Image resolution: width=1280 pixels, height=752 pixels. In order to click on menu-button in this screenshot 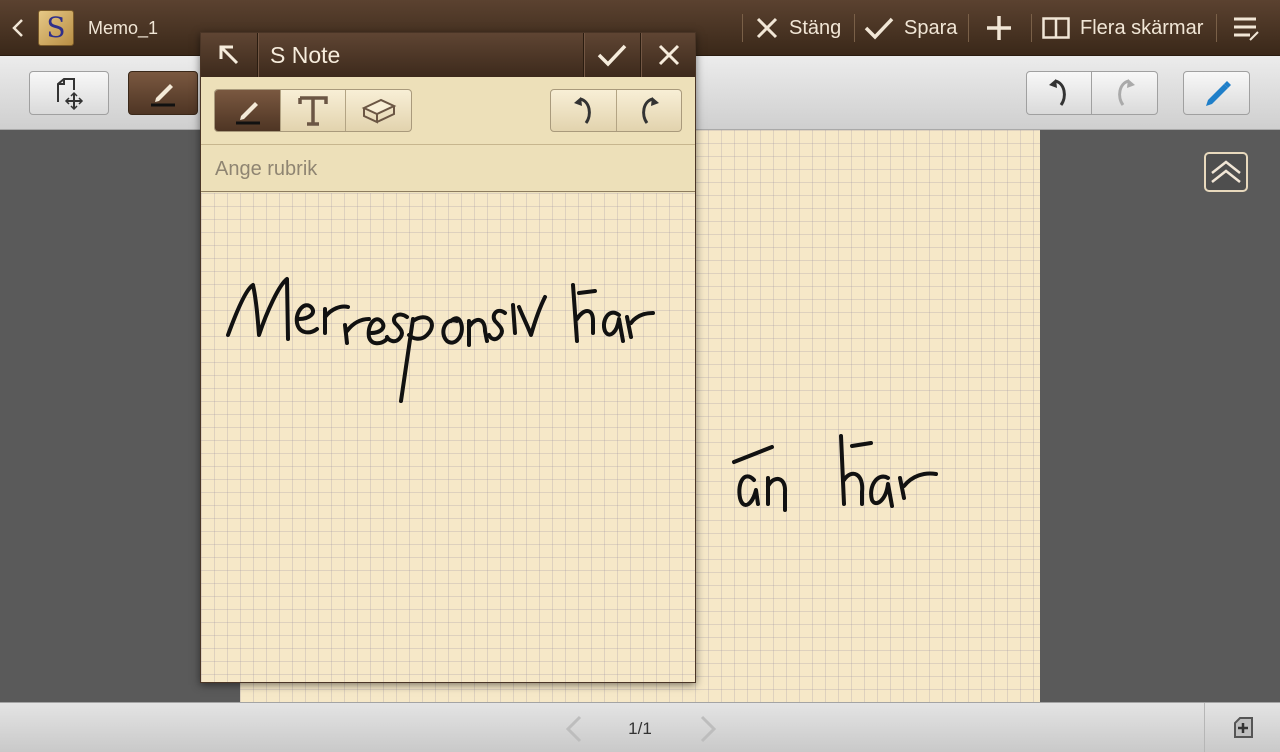, I will do `click(1246, 28)`.